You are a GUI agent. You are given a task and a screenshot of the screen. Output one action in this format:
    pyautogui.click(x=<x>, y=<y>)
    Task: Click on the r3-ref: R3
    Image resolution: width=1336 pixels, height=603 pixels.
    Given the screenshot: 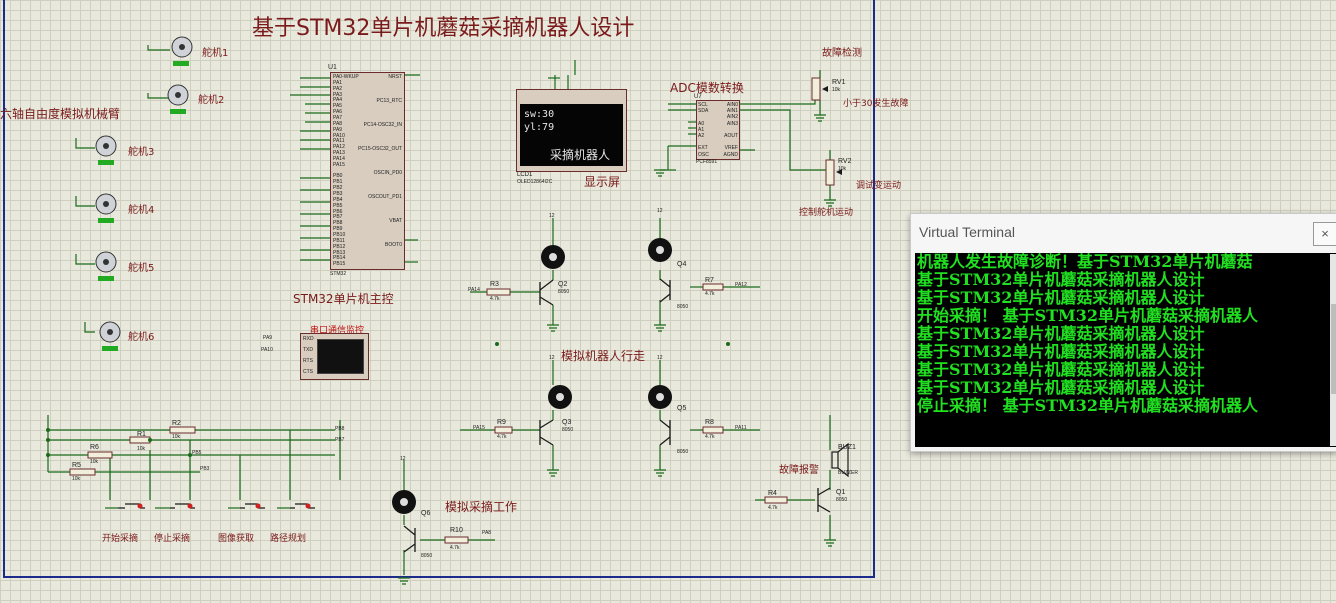 What is the action you would take?
    pyautogui.click(x=494, y=284)
    